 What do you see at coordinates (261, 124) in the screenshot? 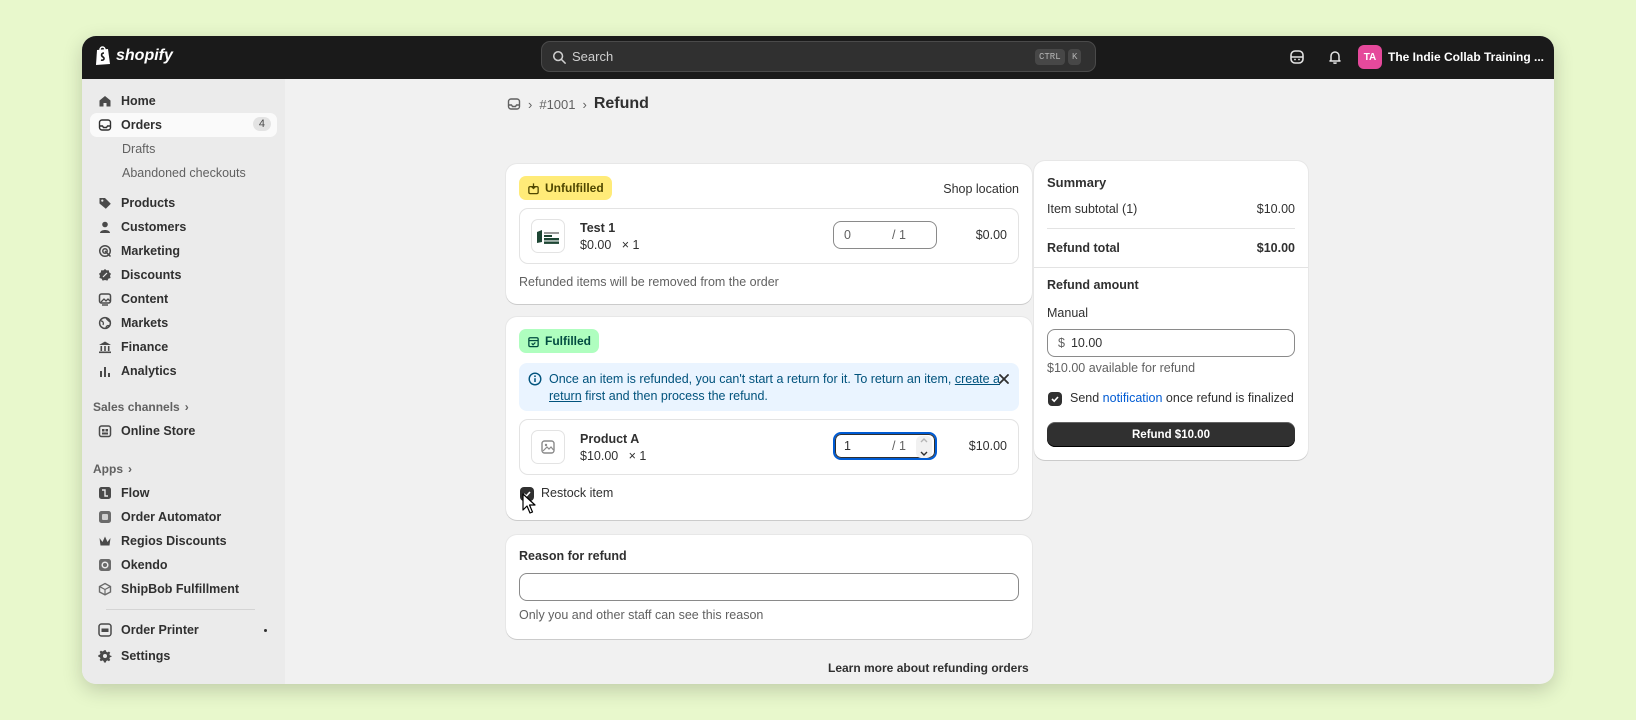
I see `orders-count-badge: 4` at bounding box center [261, 124].